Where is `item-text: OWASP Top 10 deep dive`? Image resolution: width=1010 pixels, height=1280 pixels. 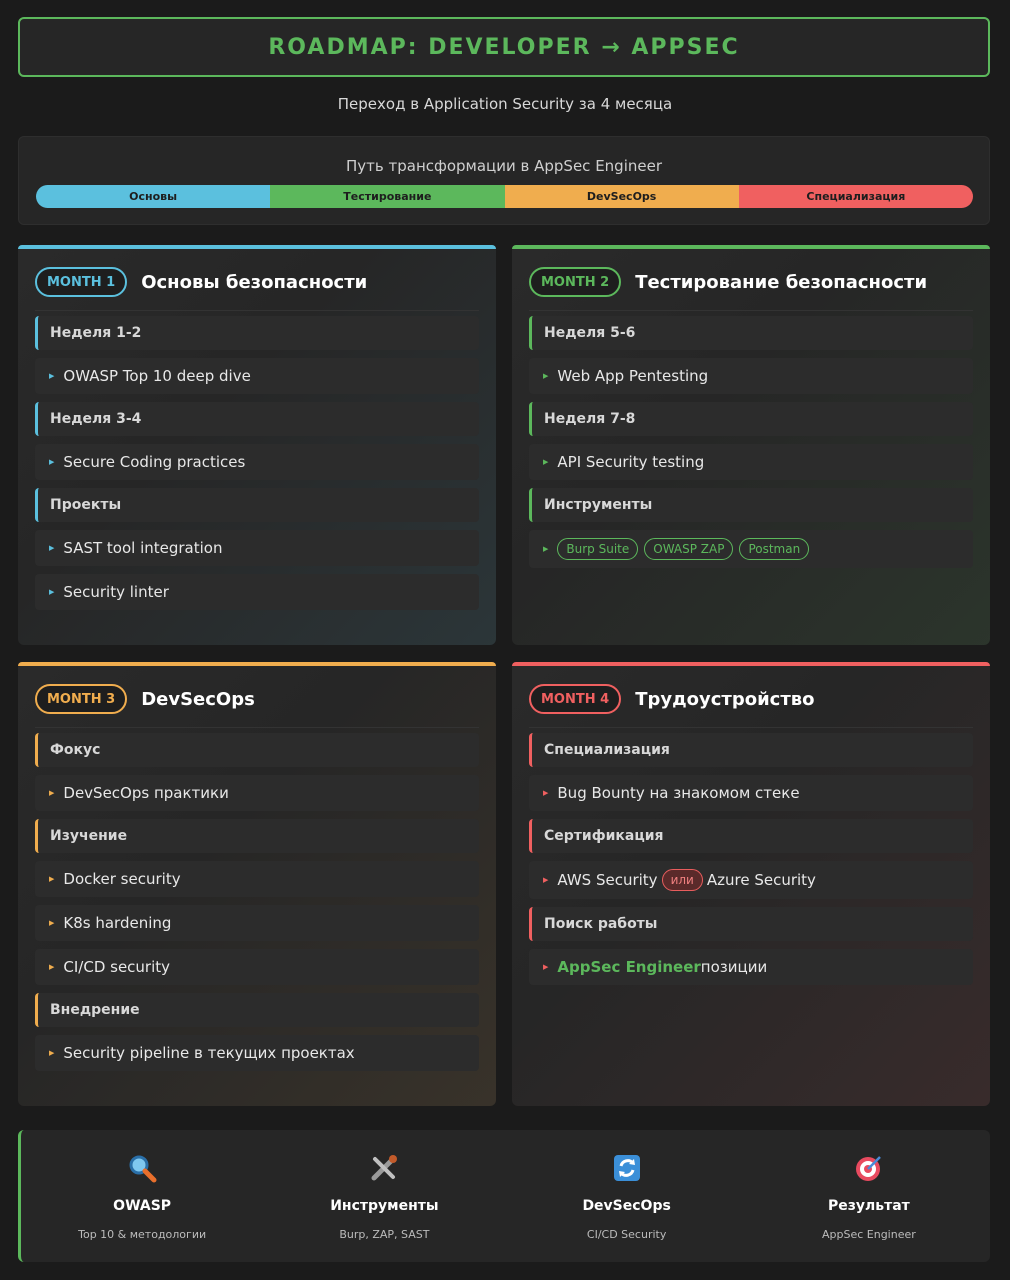 item-text: OWASP Top 10 deep dive is located at coordinates (157, 376).